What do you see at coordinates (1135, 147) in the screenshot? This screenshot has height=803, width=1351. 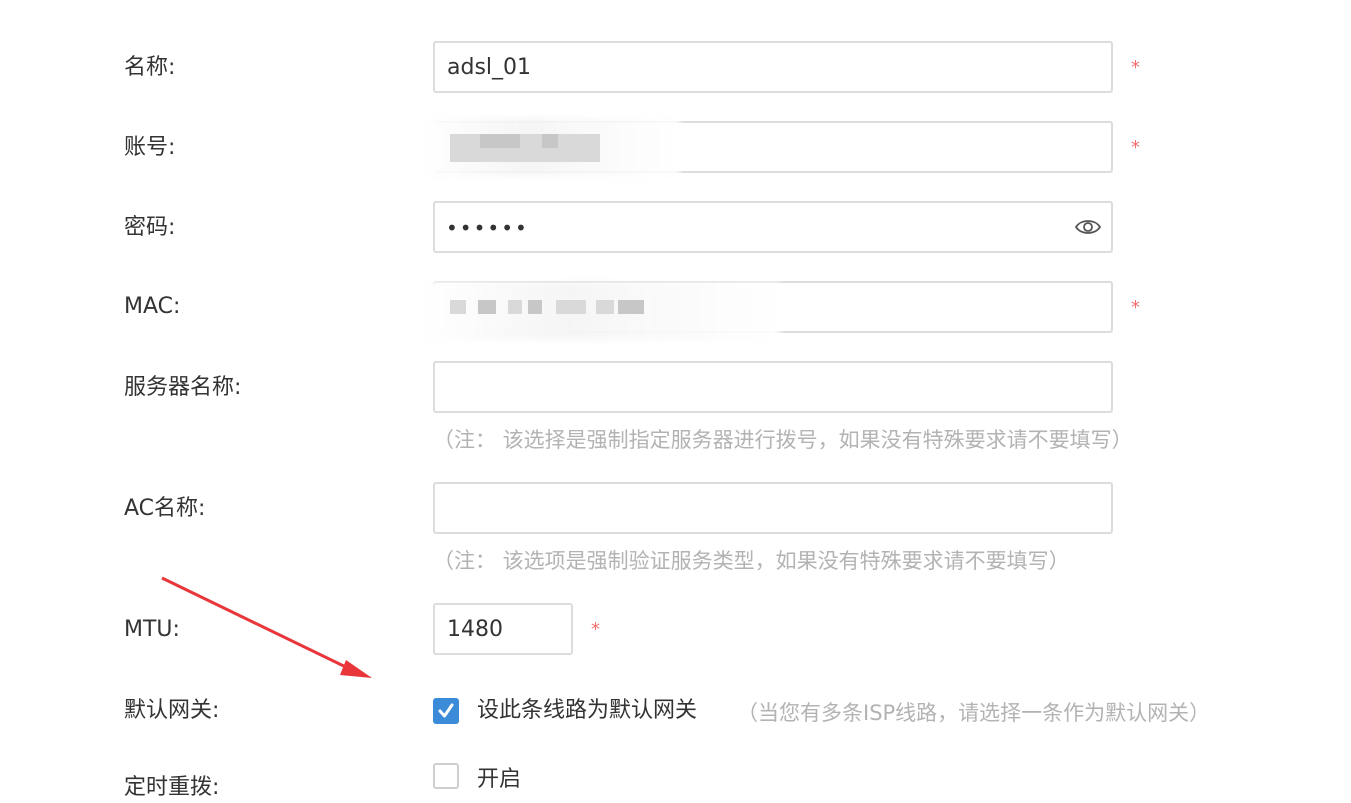 I see `account-required-mark: *` at bounding box center [1135, 147].